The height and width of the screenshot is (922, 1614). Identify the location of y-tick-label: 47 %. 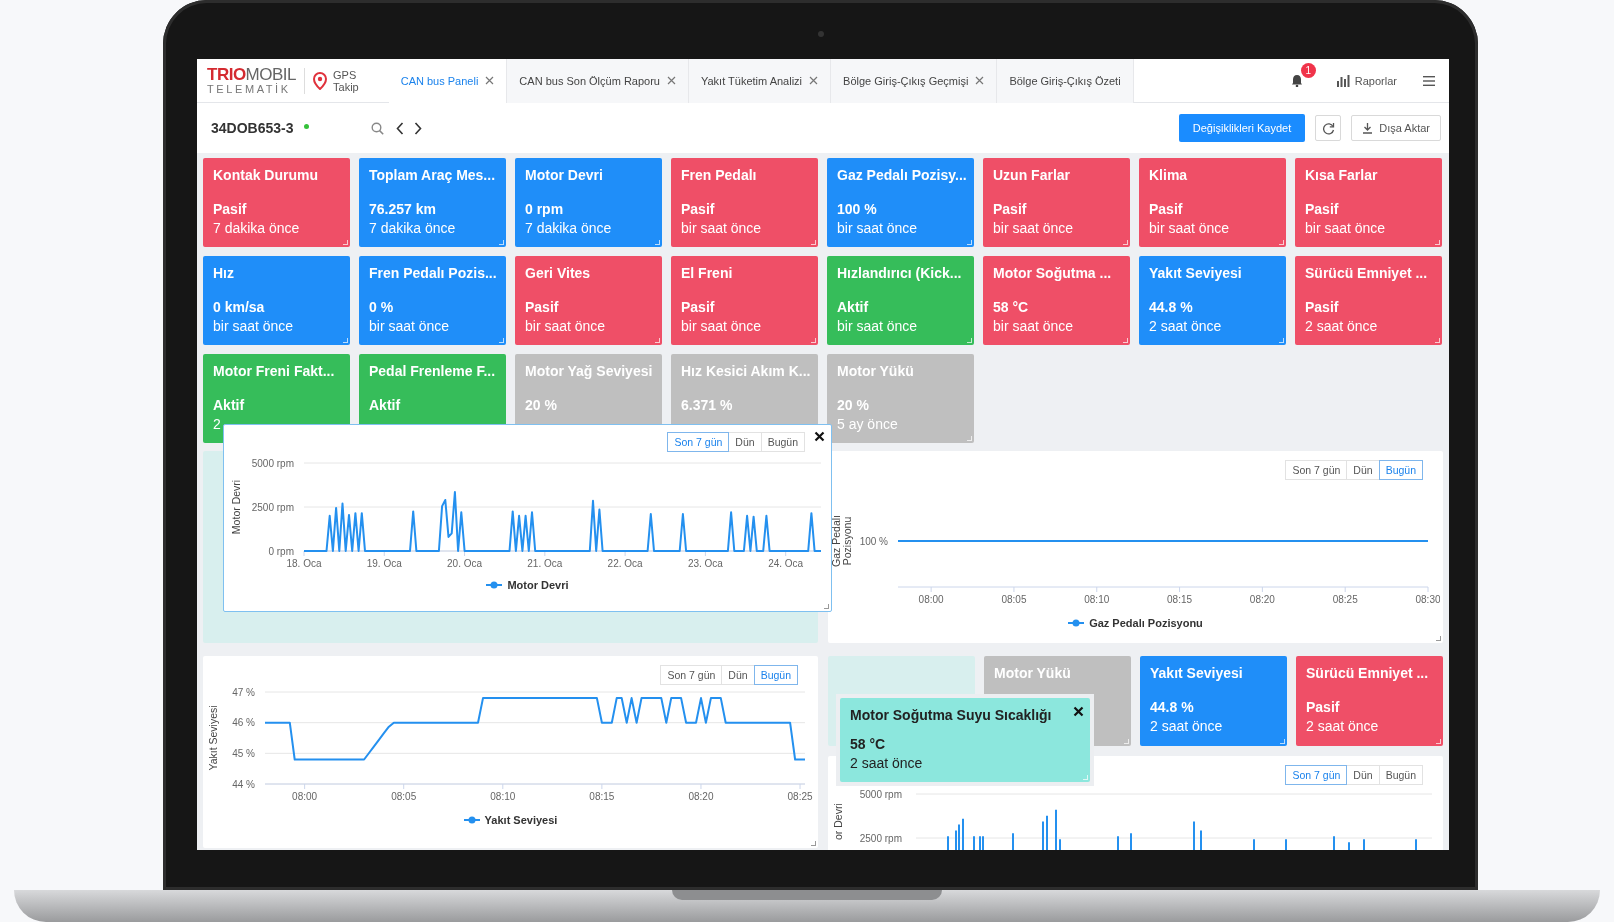
(243, 692).